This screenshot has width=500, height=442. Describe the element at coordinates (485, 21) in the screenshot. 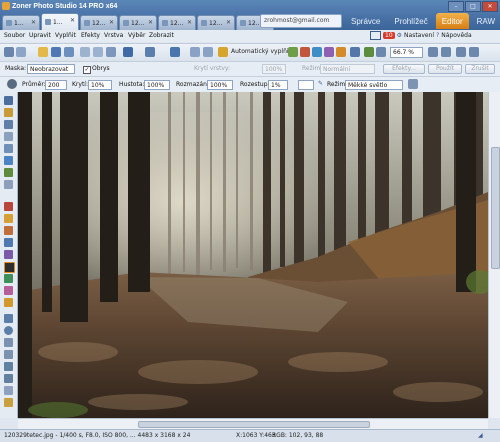

I see `module-raw: RAW` at that location.